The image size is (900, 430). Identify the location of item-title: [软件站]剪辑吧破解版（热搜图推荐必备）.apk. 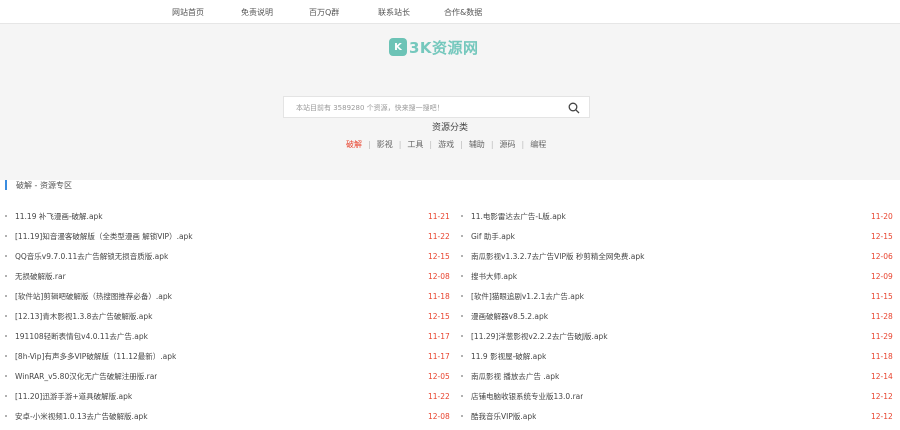
(93, 296).